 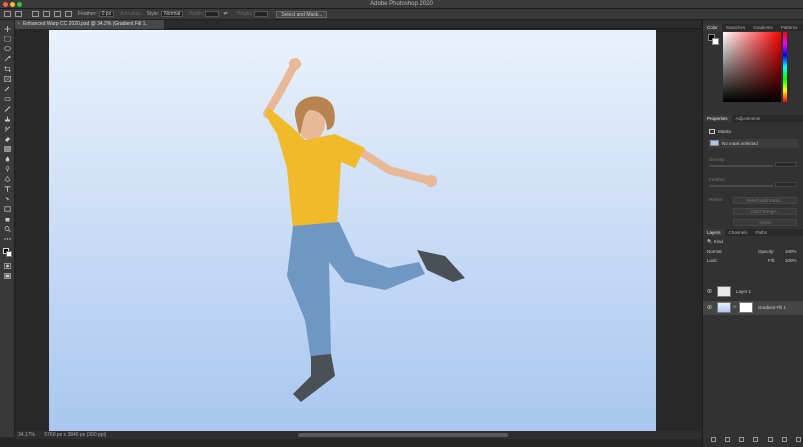 I want to click on add-mask-icon, so click(x=742, y=439).